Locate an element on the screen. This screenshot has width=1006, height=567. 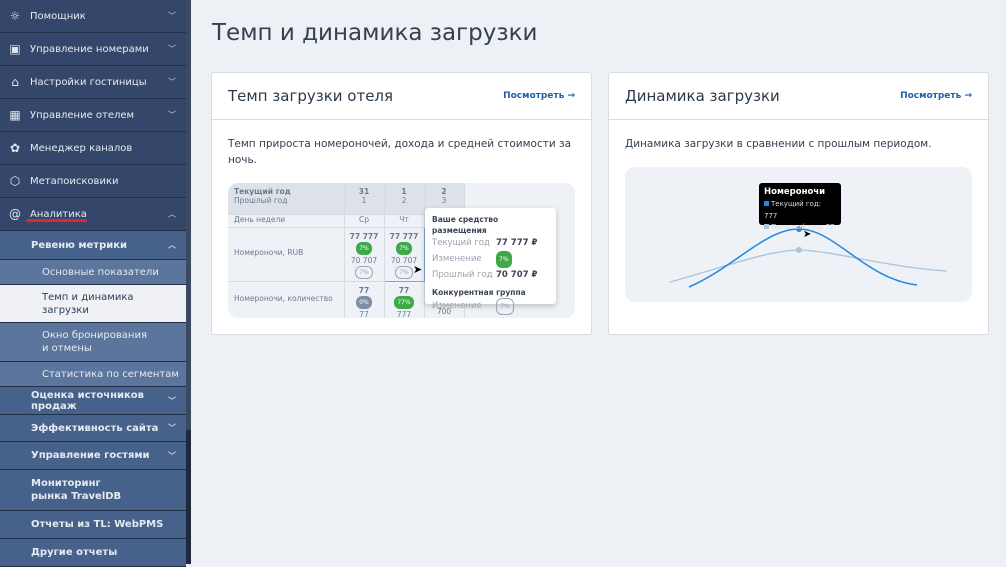
change-badge: 0% is located at coordinates (364, 302).